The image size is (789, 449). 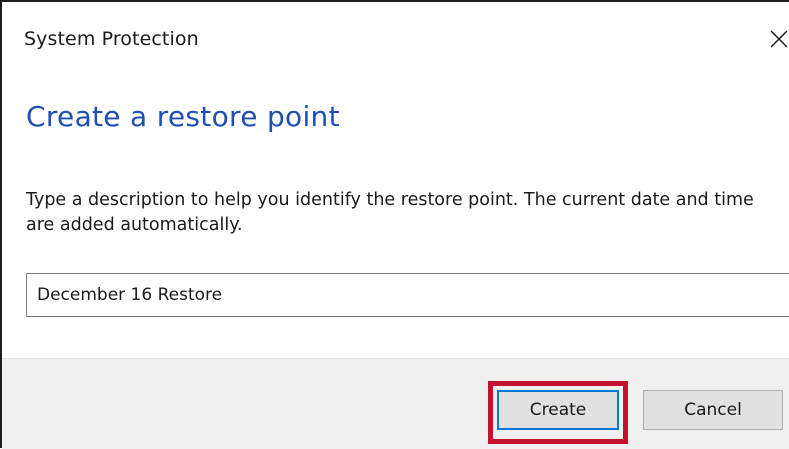 I want to click on window-title: System Protection, so click(x=111, y=39).